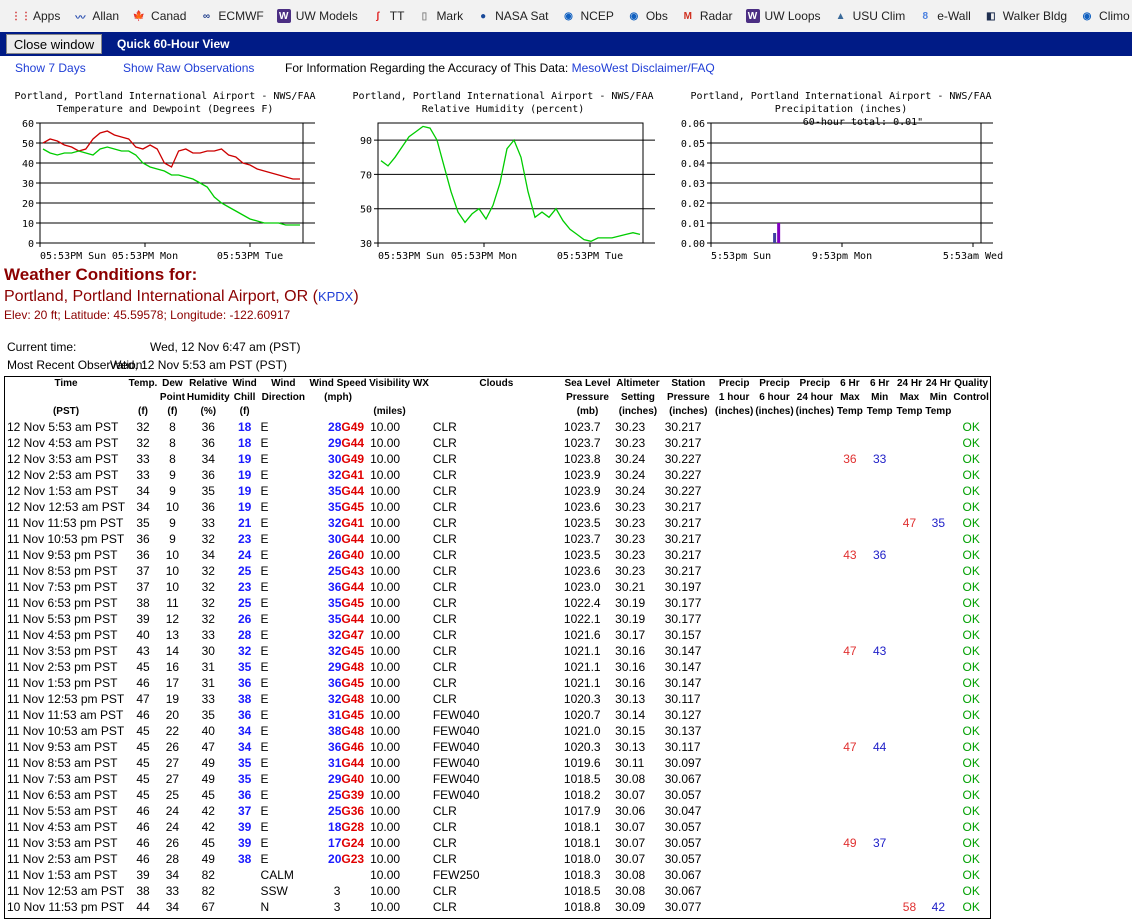 The height and width of the screenshot is (919, 1132). What do you see at coordinates (318, 16) in the screenshot?
I see `bookmark-uw-models: W UW Models` at bounding box center [318, 16].